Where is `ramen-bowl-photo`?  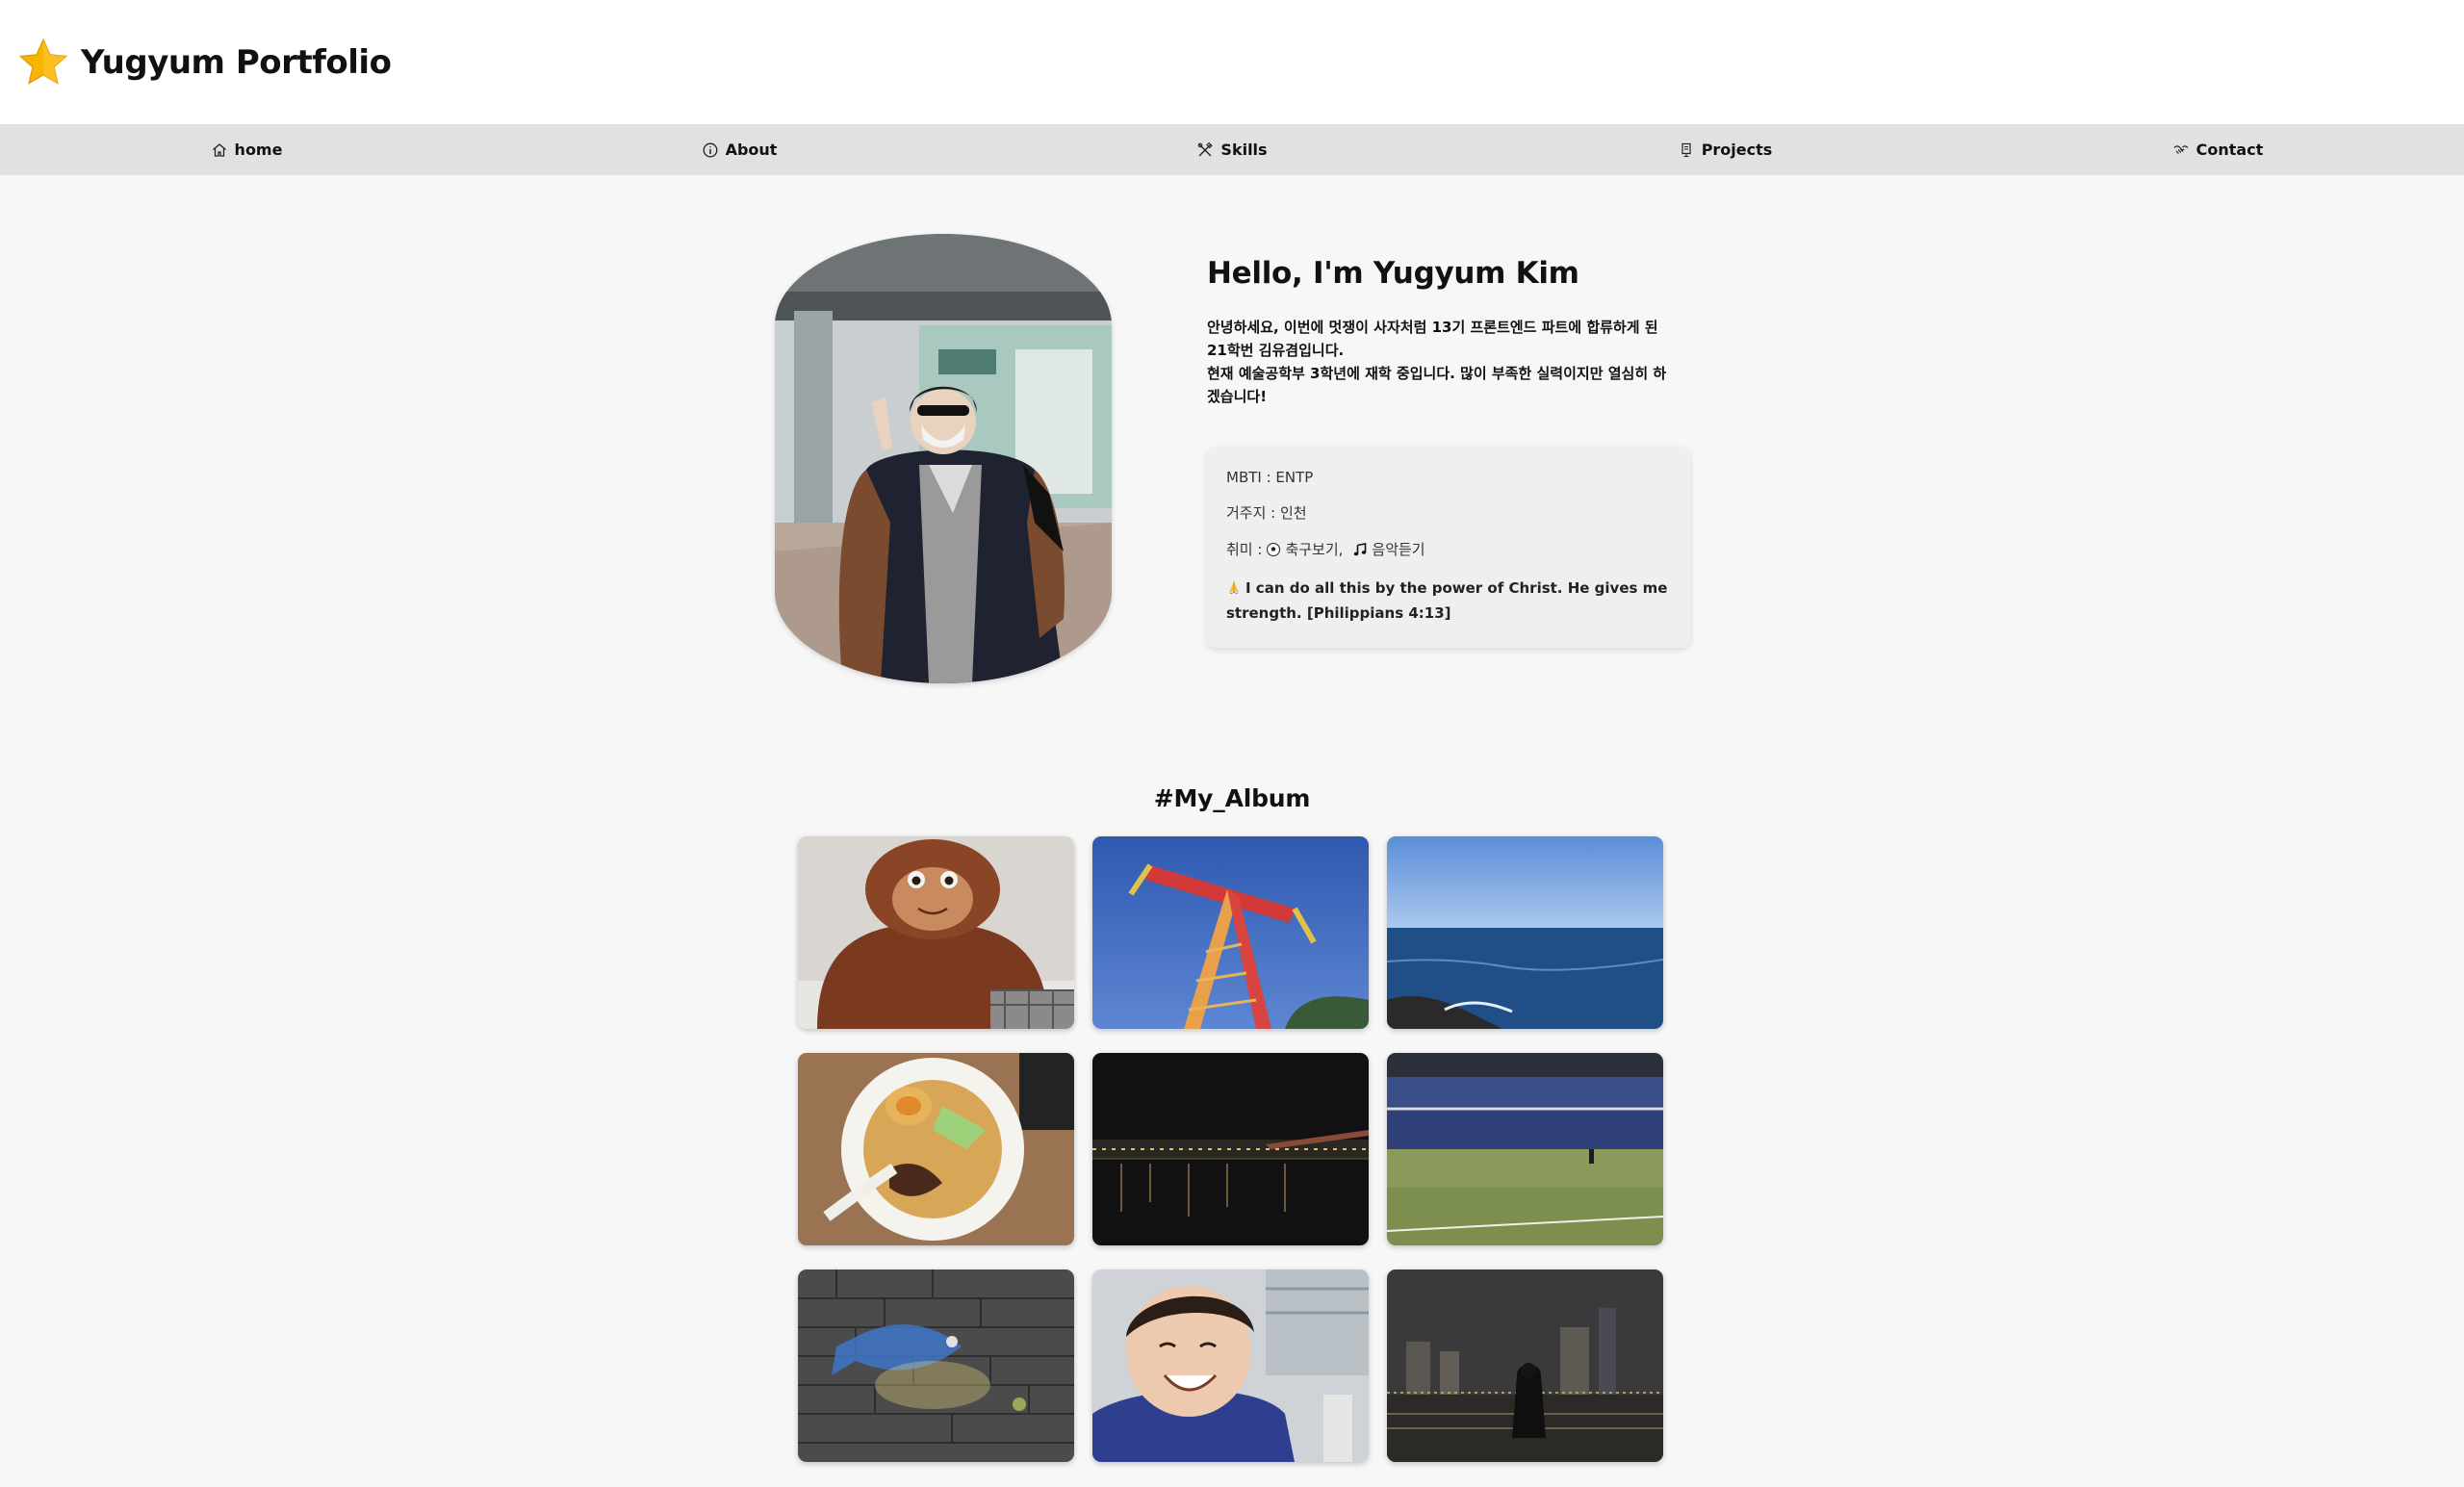
ramen-bowl-photo is located at coordinates (936, 1149).